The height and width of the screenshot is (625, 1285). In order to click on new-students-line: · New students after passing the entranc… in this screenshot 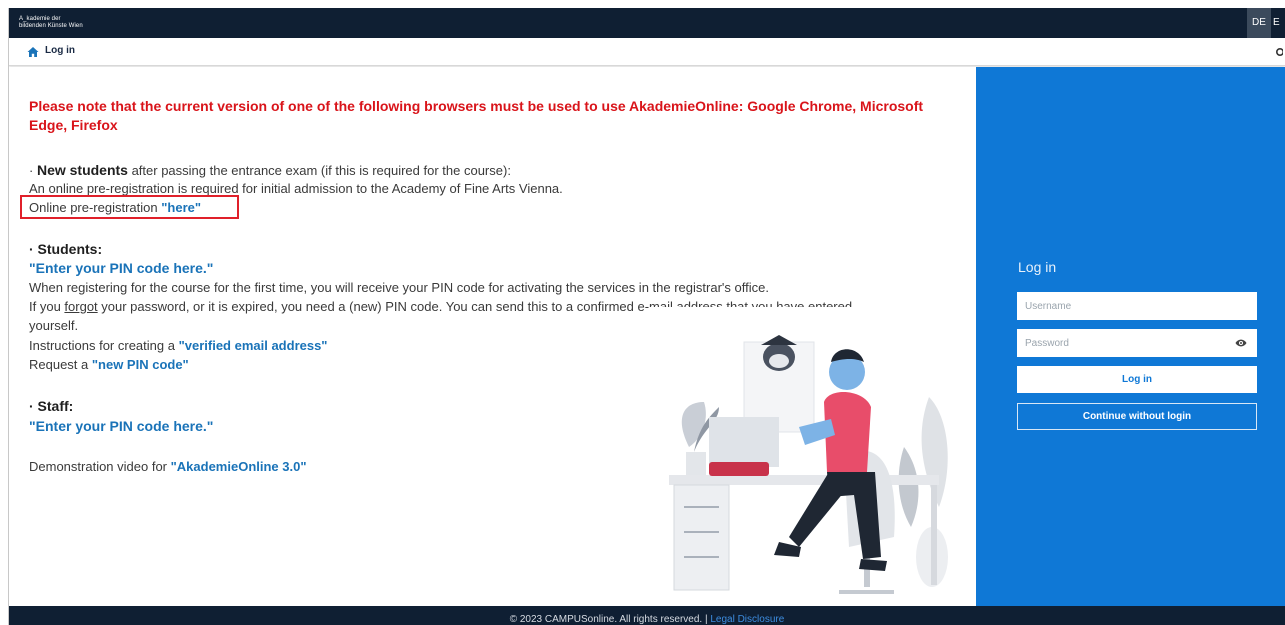, I will do `click(270, 170)`.